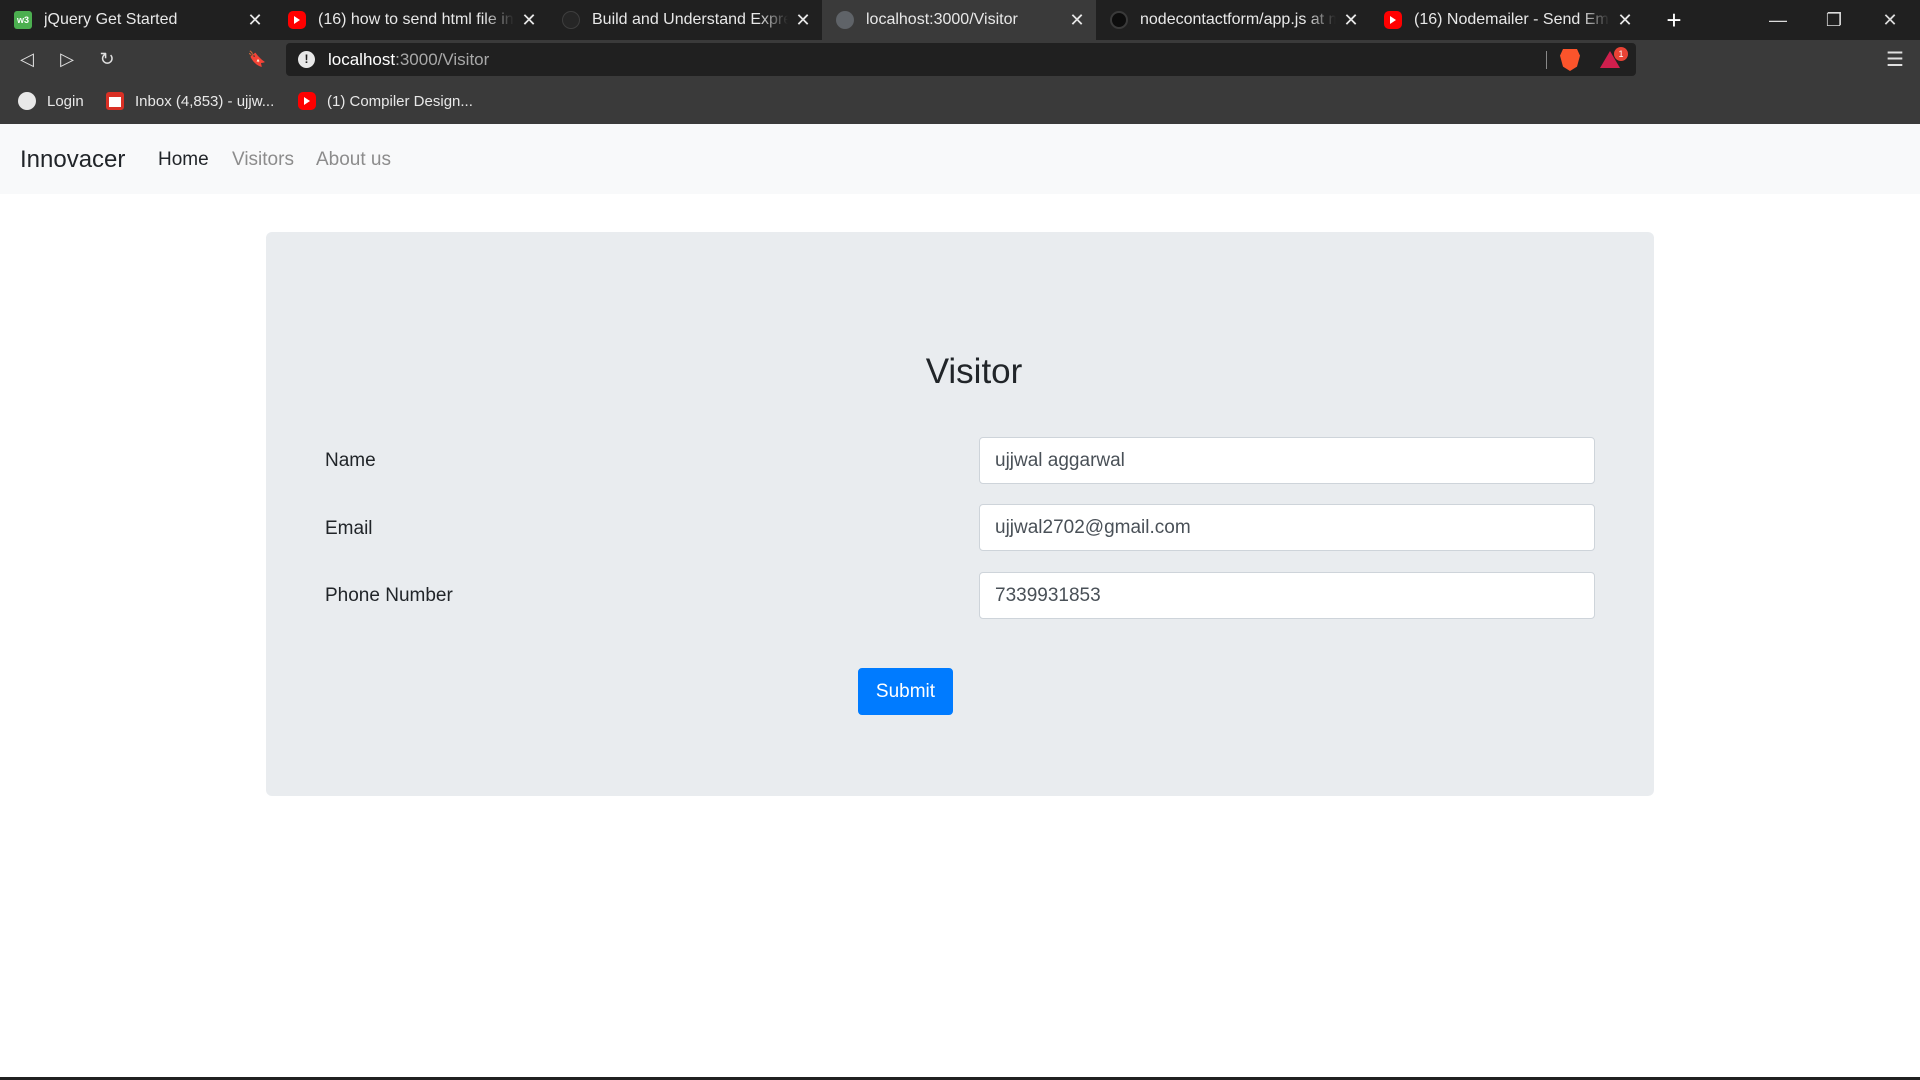  Describe the element at coordinates (942, 19) in the screenshot. I see `tab-title: localhost:3000/Visitor` at that location.